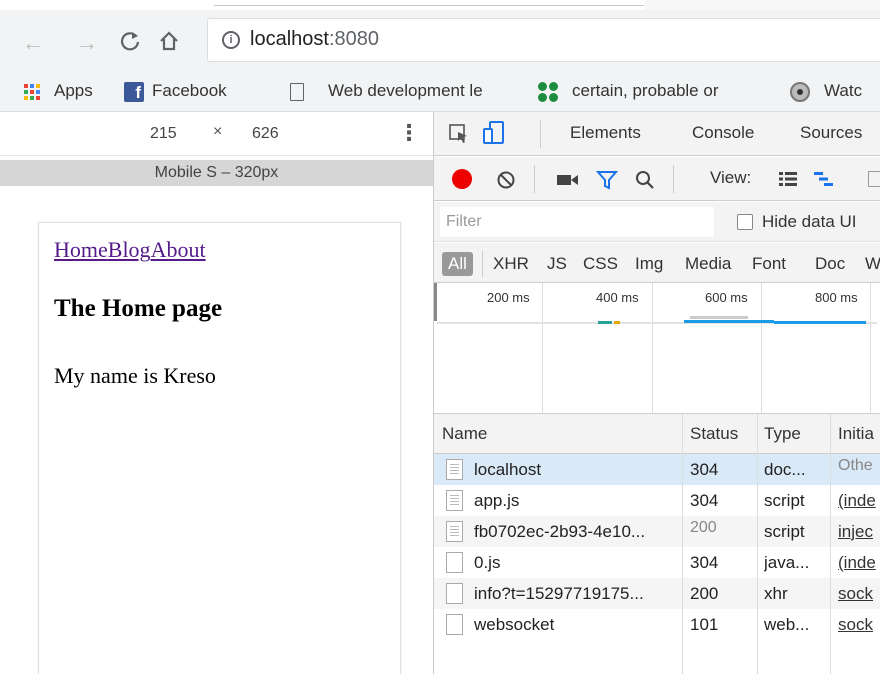  I want to click on bookmark-watch: Watc, so click(826, 91).